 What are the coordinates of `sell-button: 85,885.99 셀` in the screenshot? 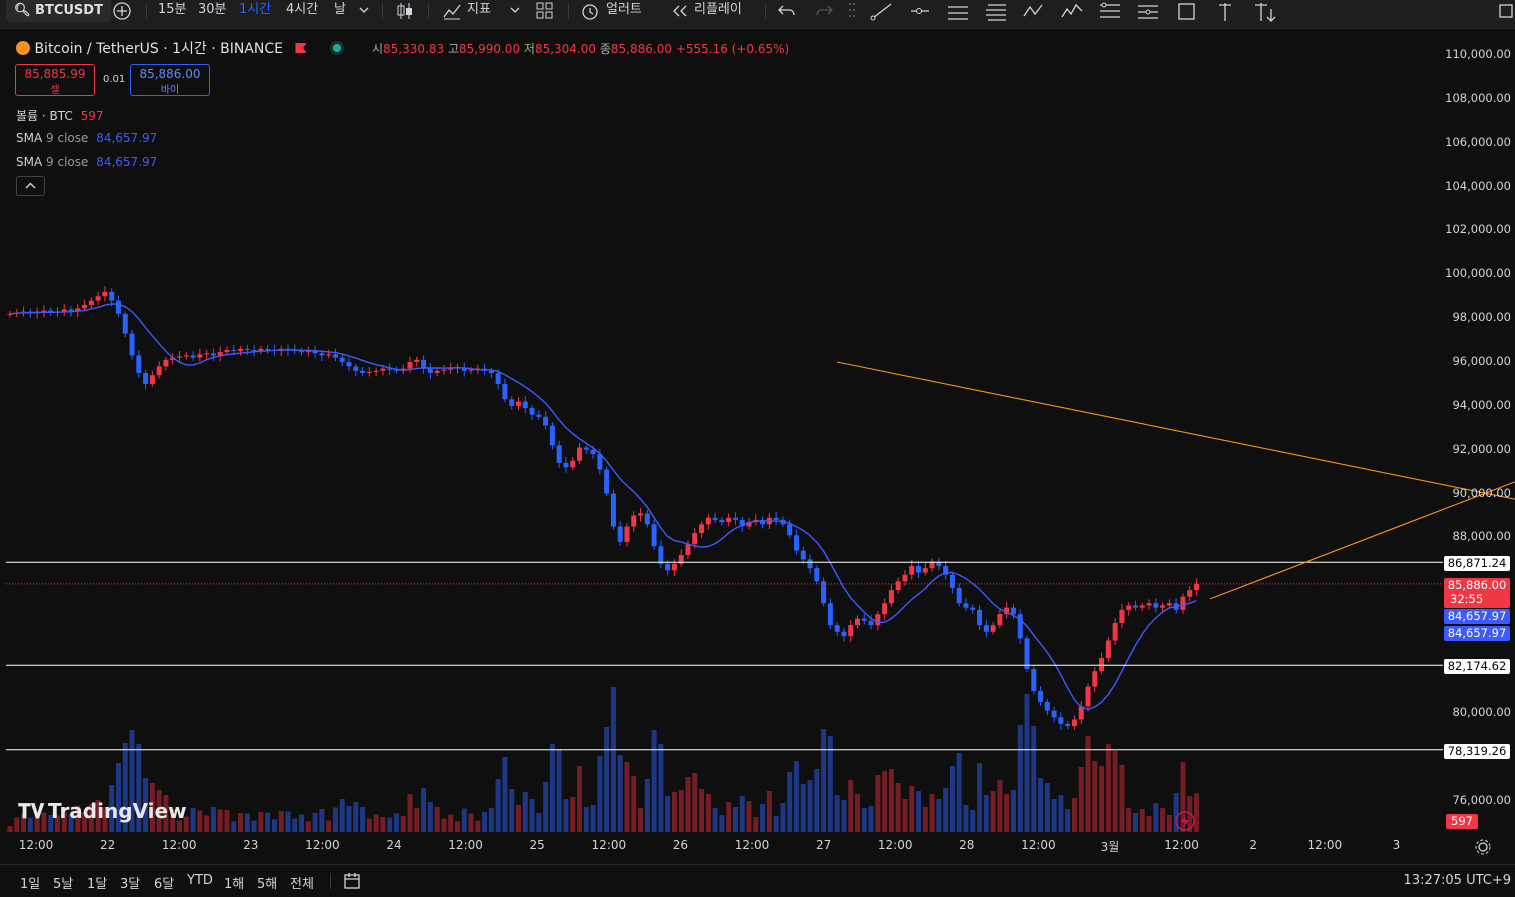 It's located at (55, 80).